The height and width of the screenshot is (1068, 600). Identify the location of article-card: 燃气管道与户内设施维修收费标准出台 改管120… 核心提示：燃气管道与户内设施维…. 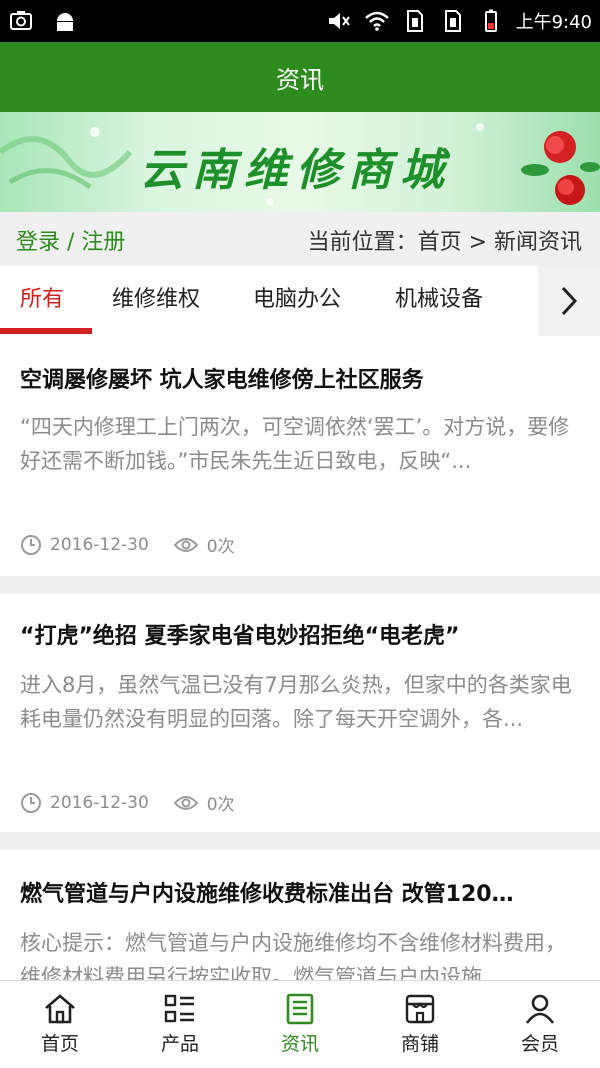
(300, 915).